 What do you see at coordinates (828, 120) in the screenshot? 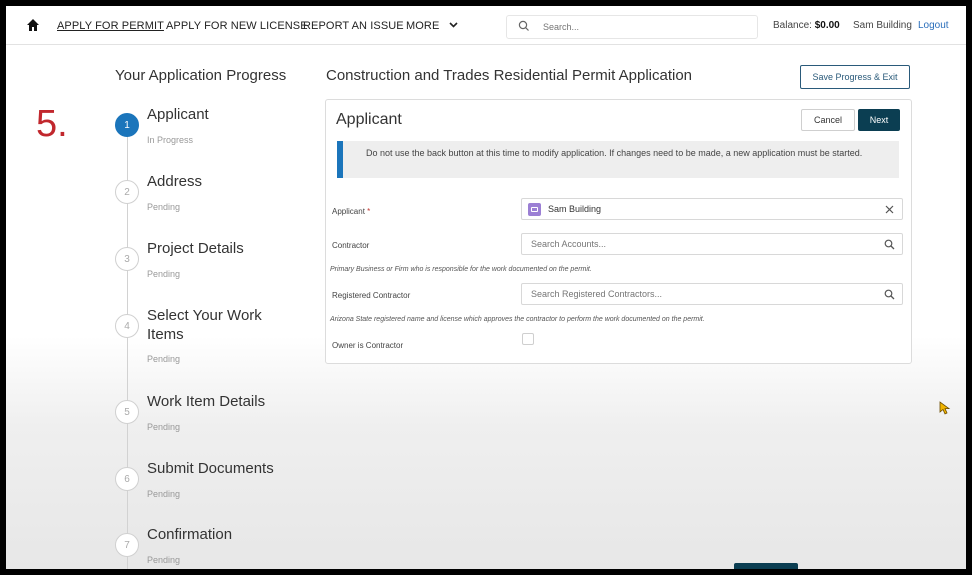
I see `cancel-button: Cancel` at bounding box center [828, 120].